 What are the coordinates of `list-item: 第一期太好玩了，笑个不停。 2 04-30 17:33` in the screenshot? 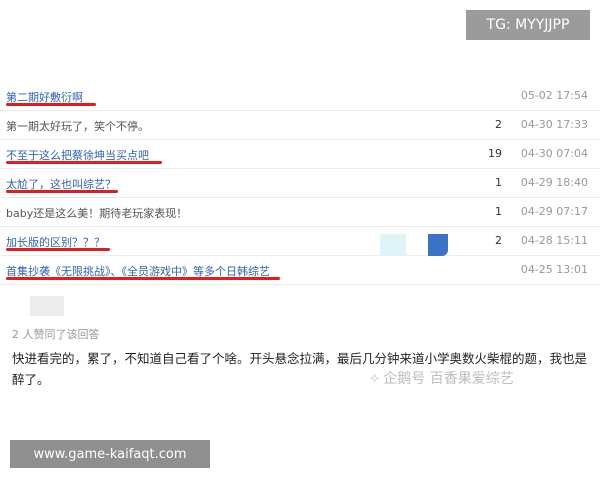 It's located at (300, 125).